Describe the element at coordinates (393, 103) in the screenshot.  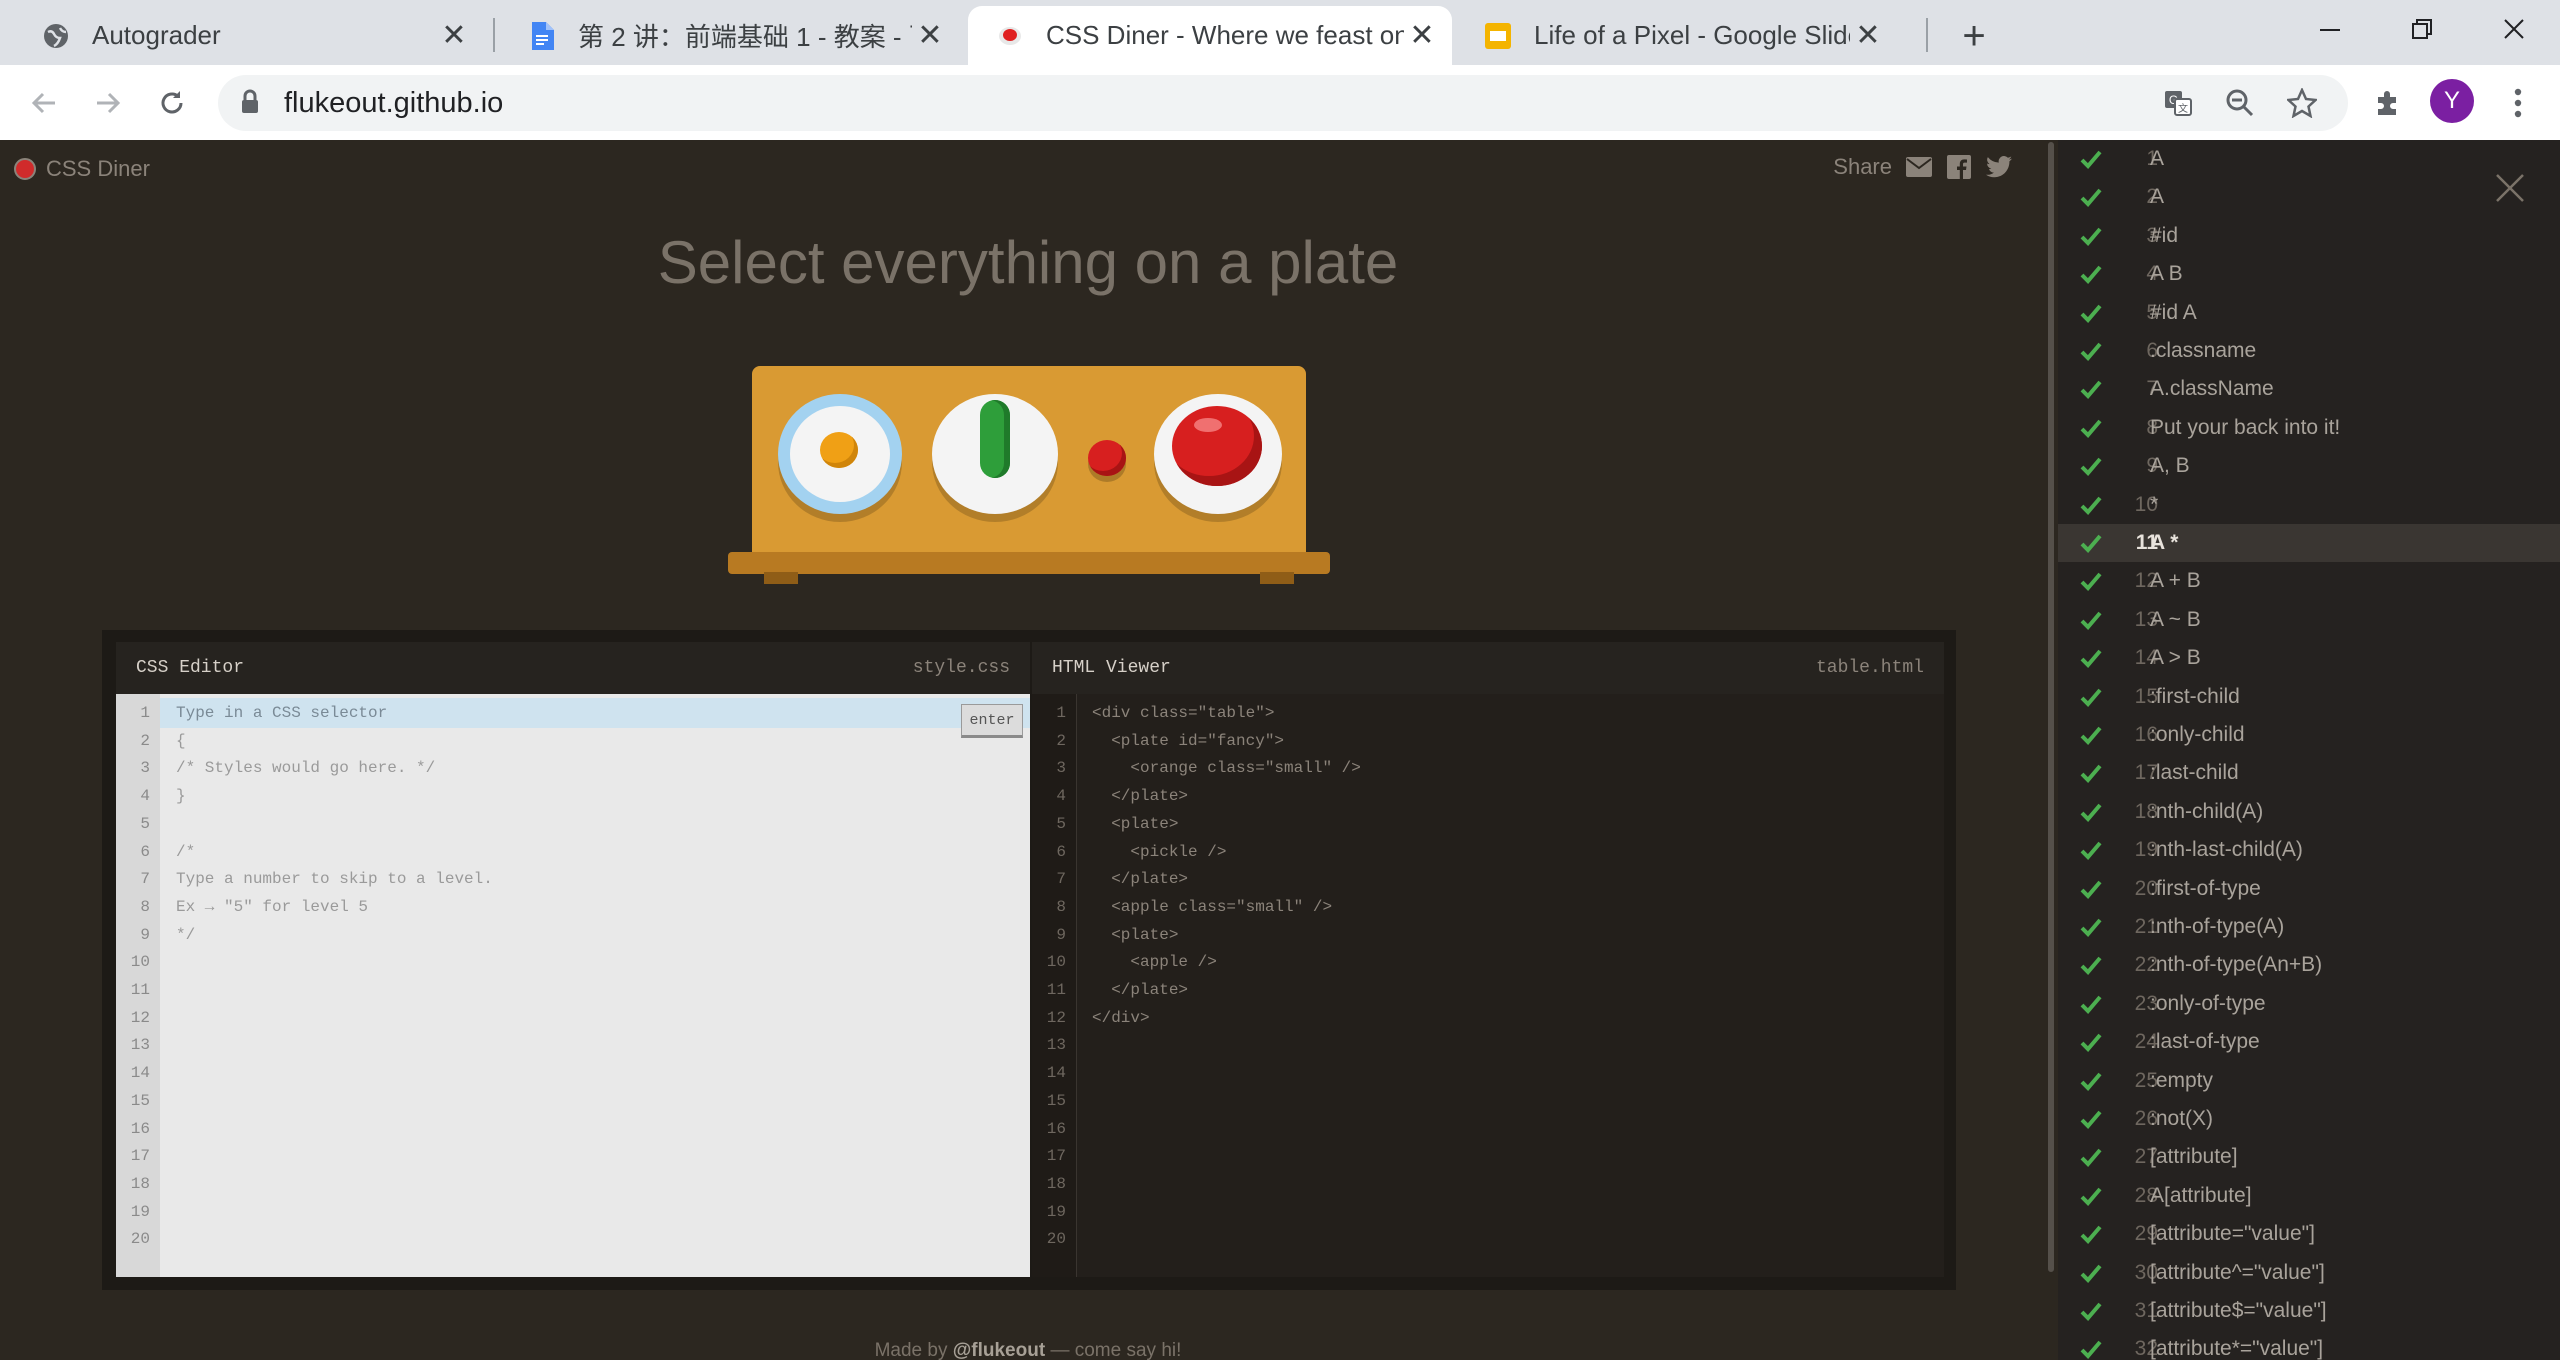
I see `url-text: flukeout.github.io` at that location.